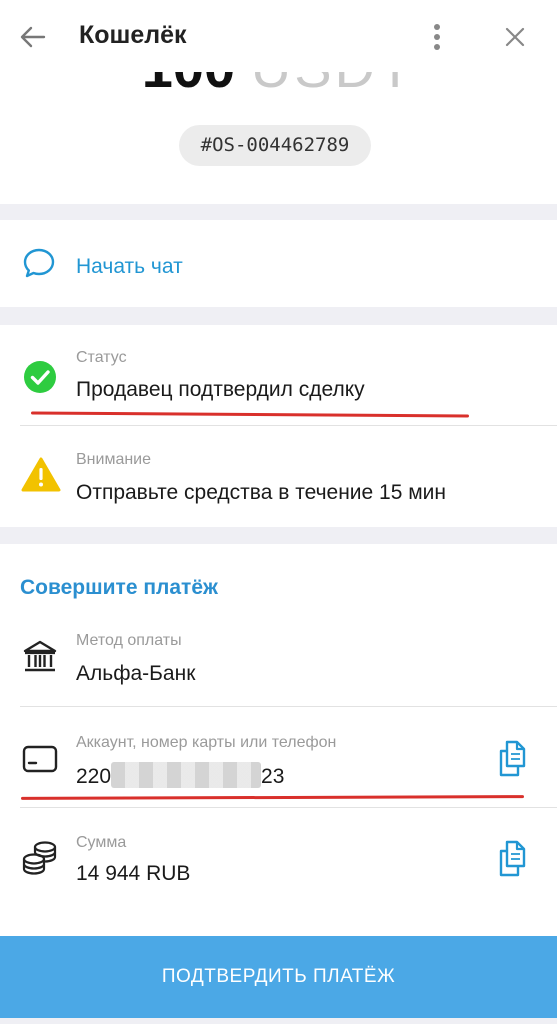 The width and height of the screenshot is (557, 1024). I want to click on status-label: Статус, so click(101, 357).